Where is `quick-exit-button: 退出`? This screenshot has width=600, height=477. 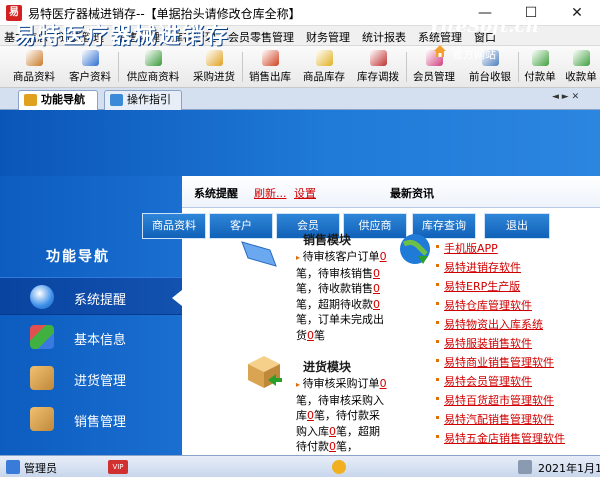 quick-exit-button: 退出 is located at coordinates (517, 226).